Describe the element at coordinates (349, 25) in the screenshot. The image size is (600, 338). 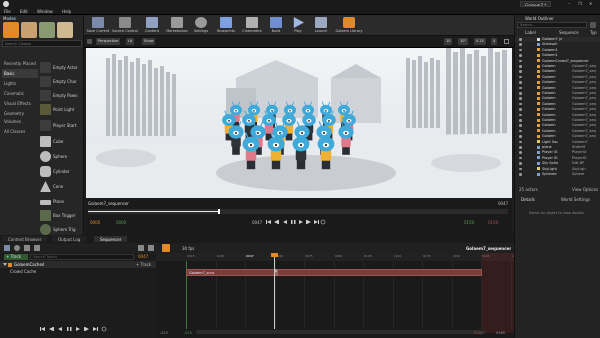
I see `golaem-library-button: Golaem Library` at that location.